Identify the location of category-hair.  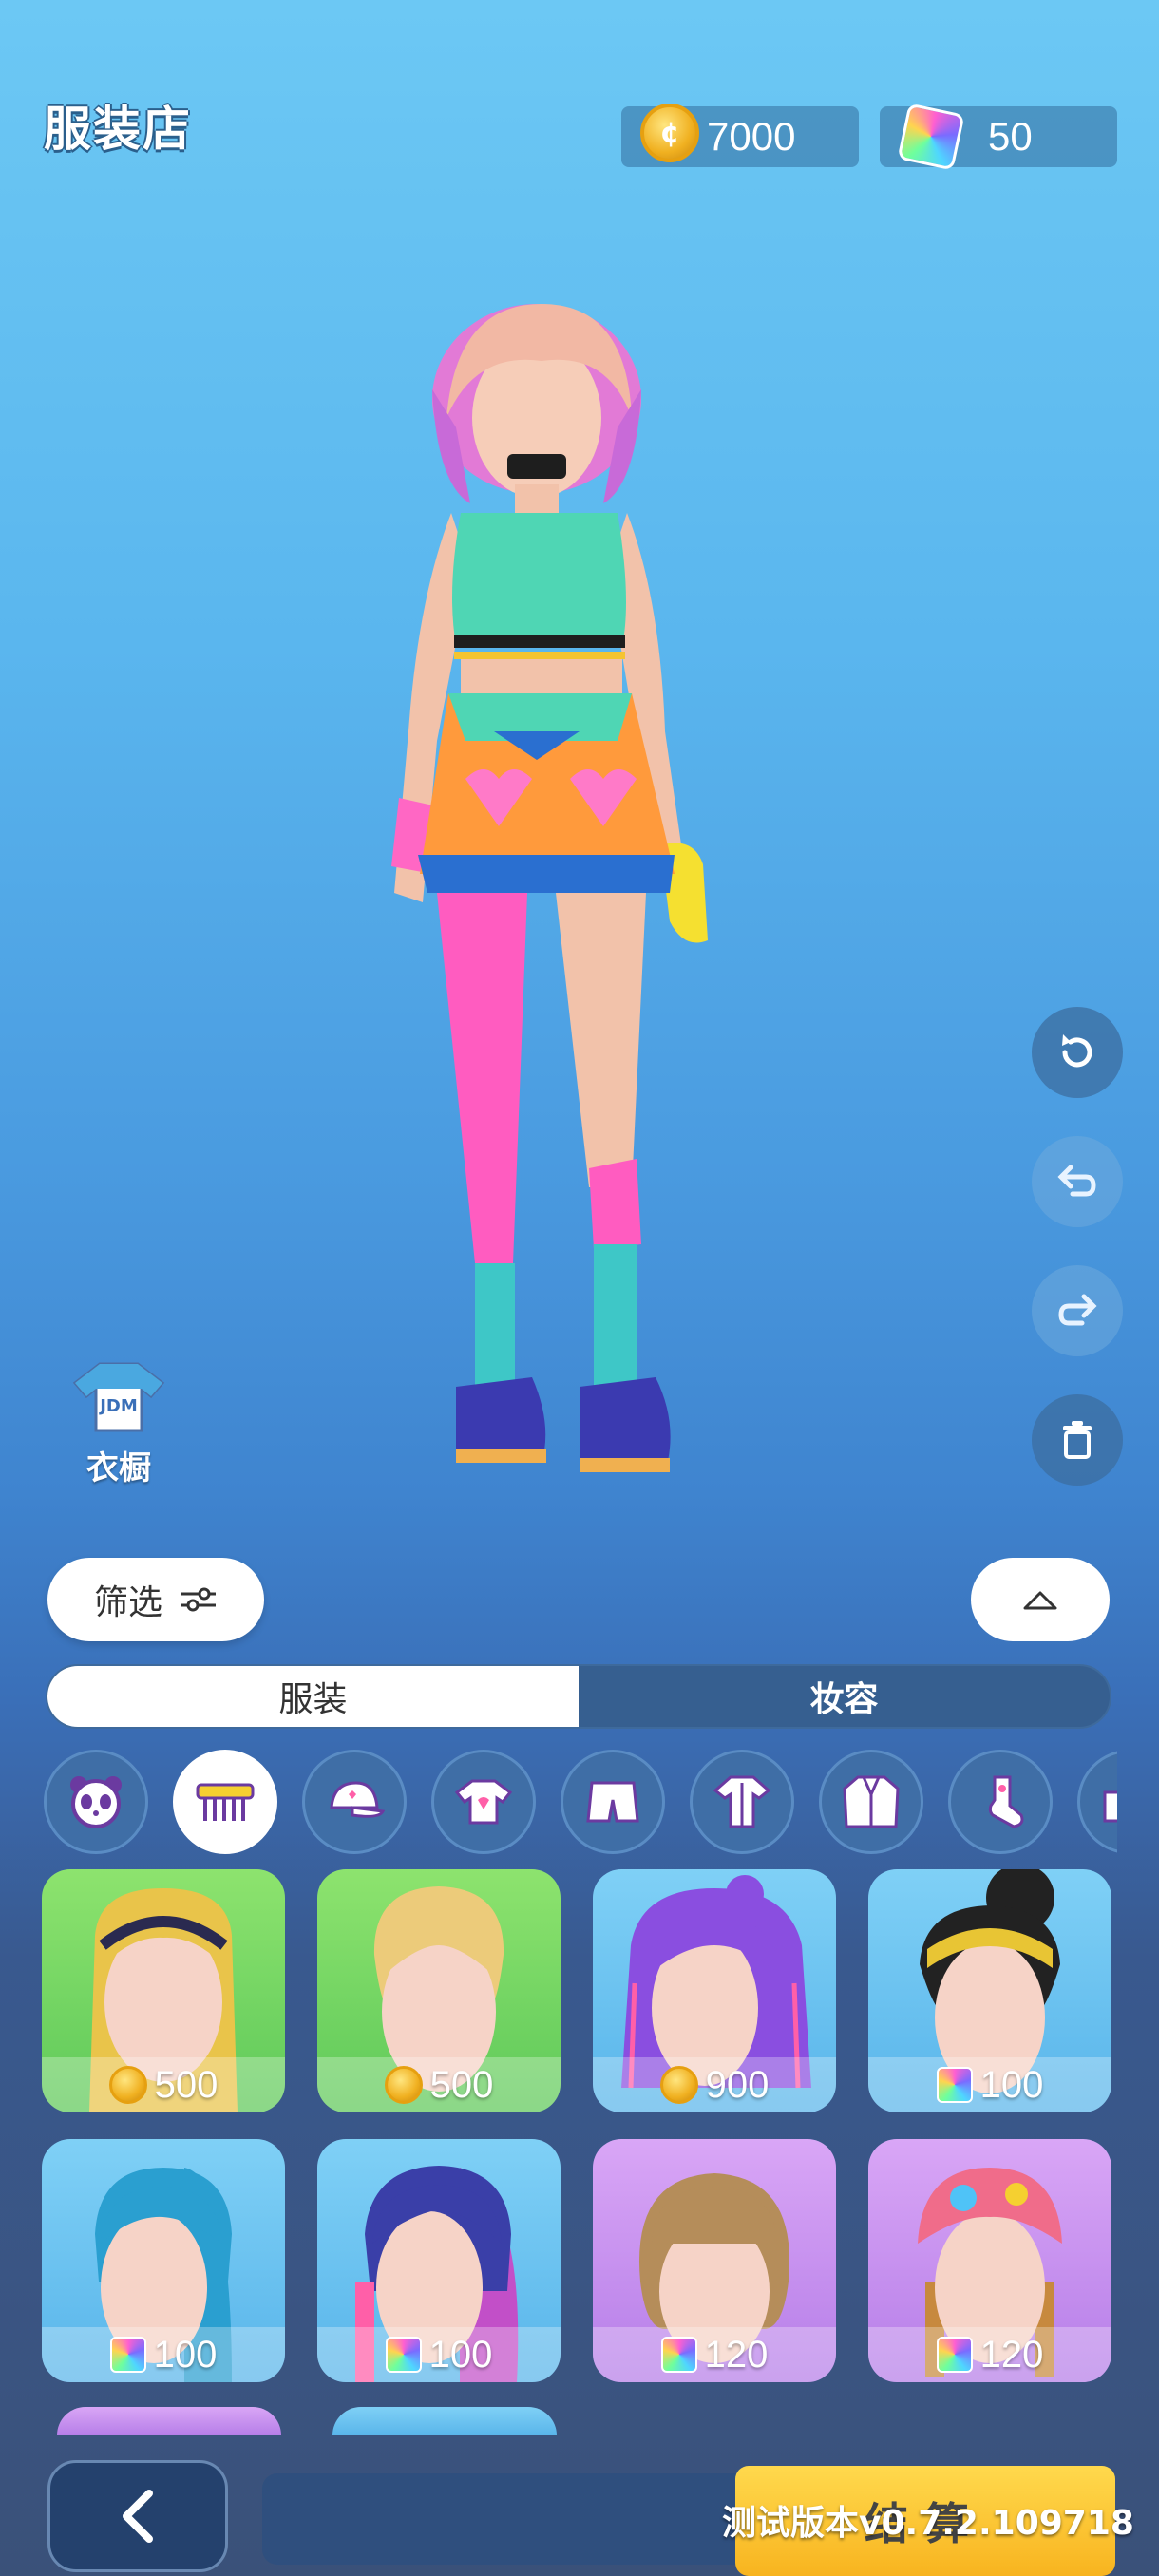
(225, 1802).